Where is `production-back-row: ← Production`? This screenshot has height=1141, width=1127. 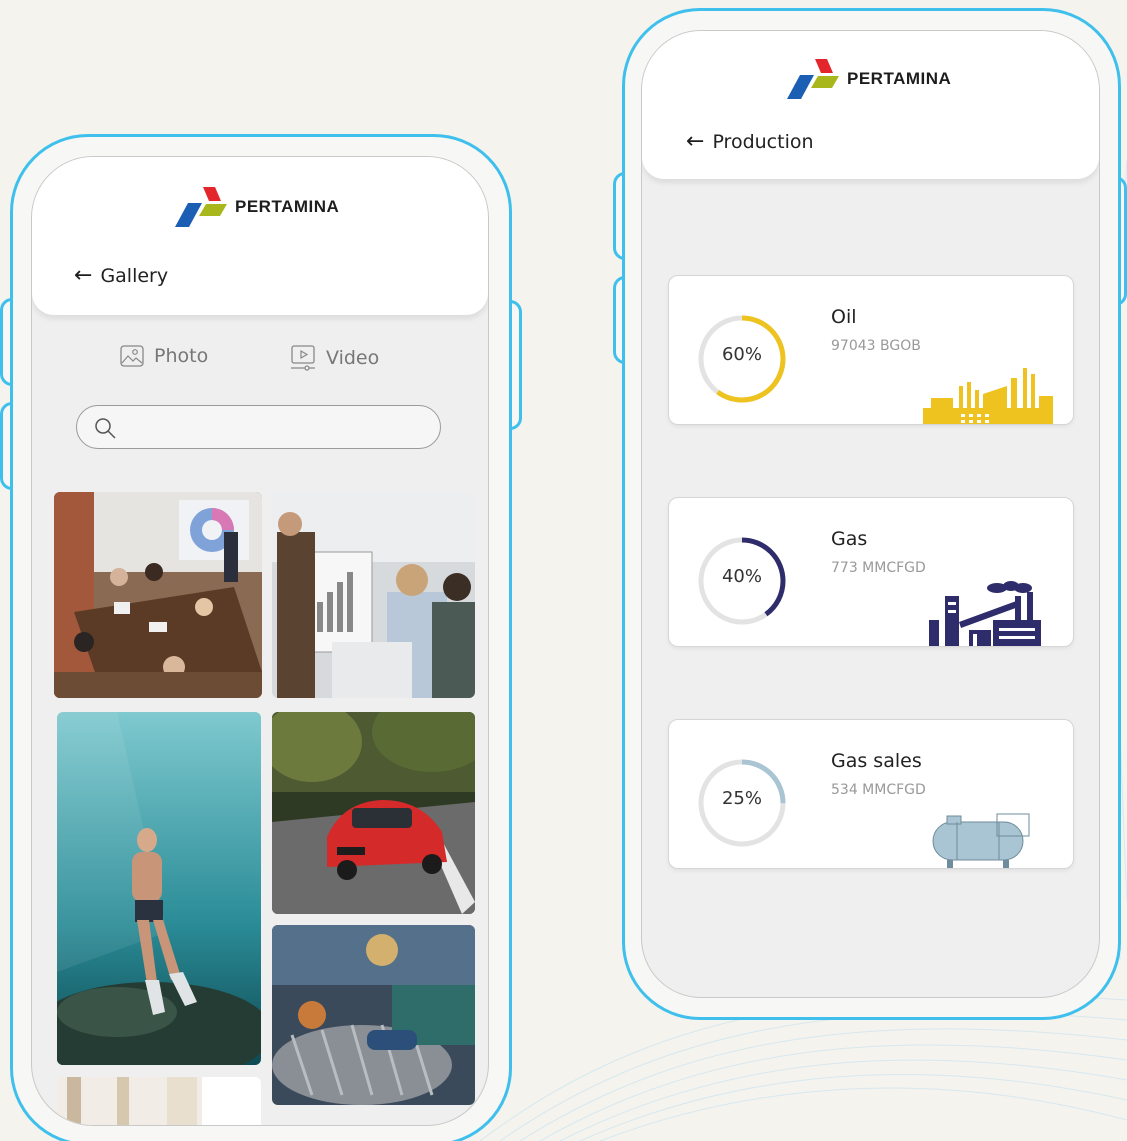
production-back-row: ← Production is located at coordinates (750, 142).